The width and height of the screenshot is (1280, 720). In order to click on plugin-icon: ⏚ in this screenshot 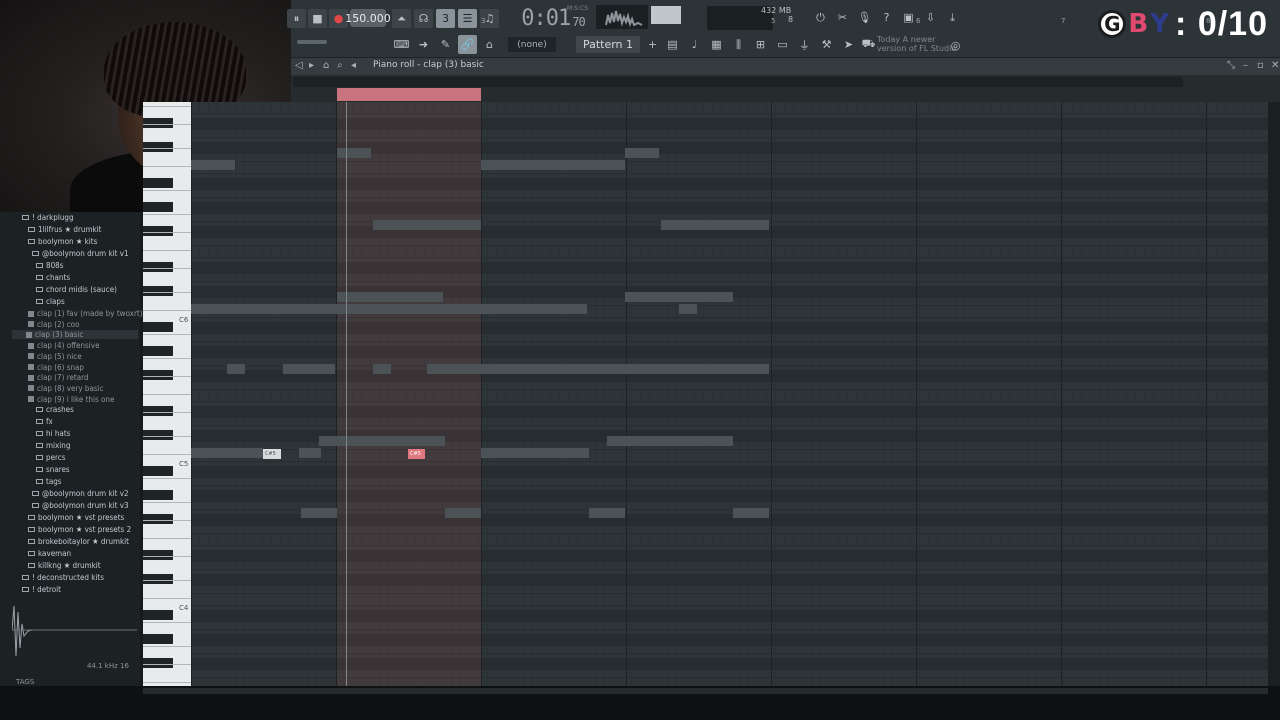, I will do `click(804, 44)`.